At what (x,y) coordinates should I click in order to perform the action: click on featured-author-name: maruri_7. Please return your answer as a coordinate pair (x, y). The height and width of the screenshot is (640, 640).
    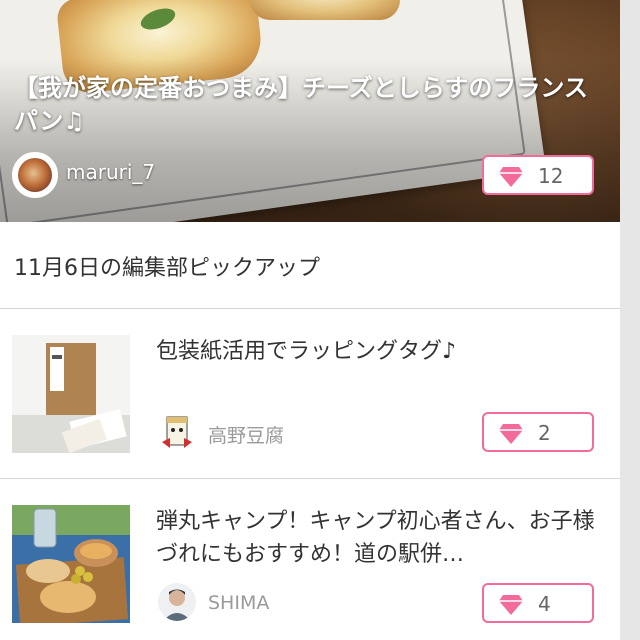
    Looking at the image, I should click on (110, 172).